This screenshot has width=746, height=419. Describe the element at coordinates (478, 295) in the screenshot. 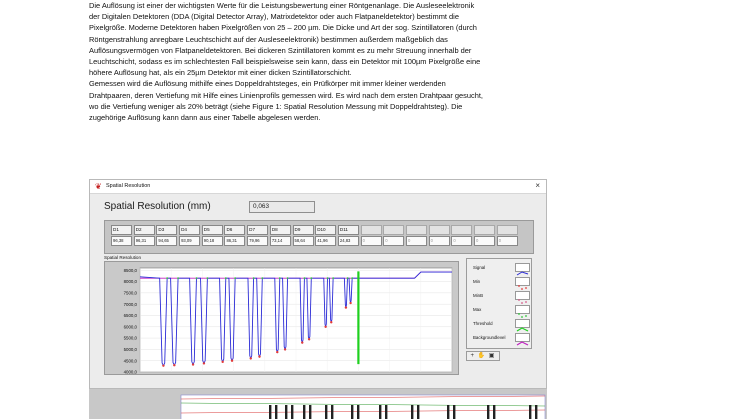

I see `legend-label: MinB` at that location.